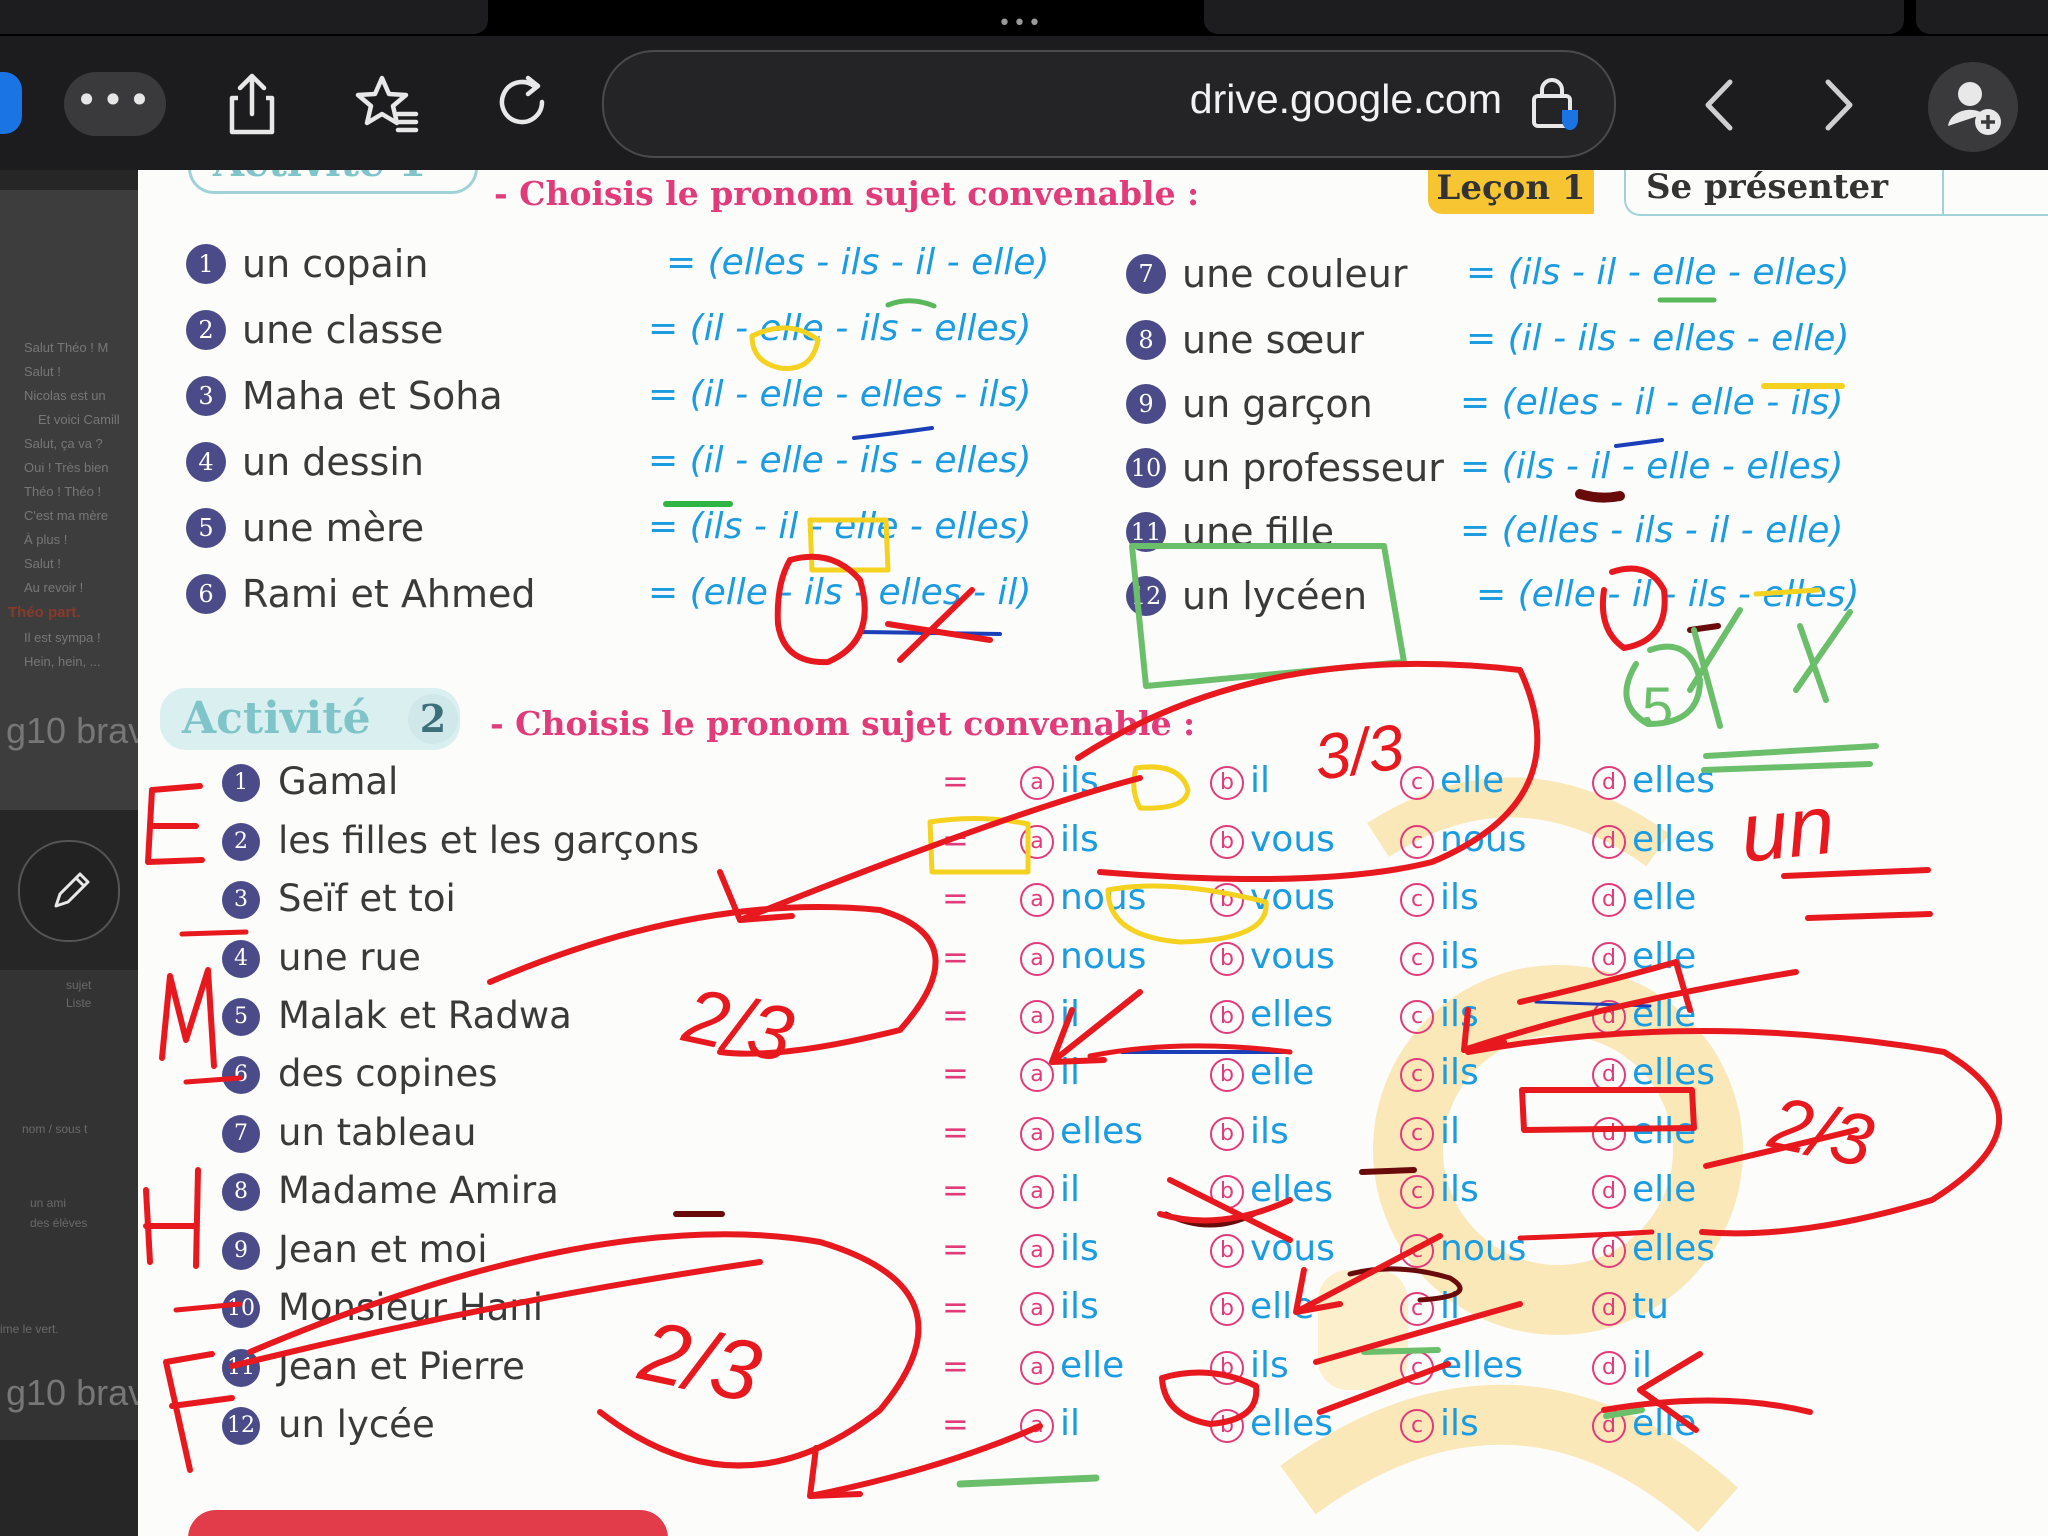 This screenshot has height=1536, width=2048. Describe the element at coordinates (1720, 105) in the screenshot. I see `back-icon` at that location.